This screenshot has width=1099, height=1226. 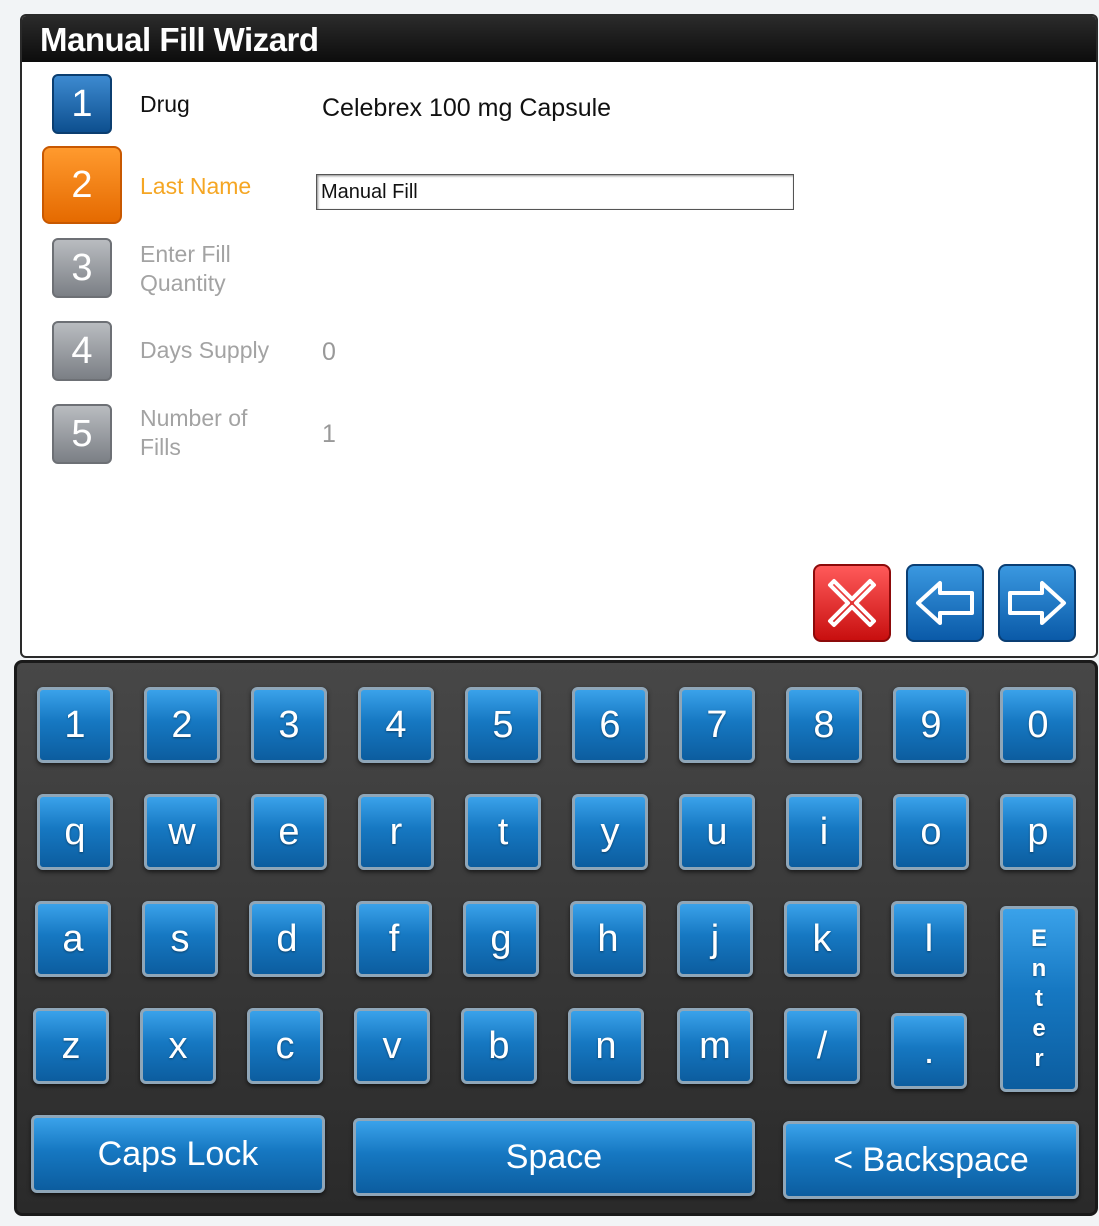 I want to click on step-5-label-line1: Number of, so click(x=194, y=418).